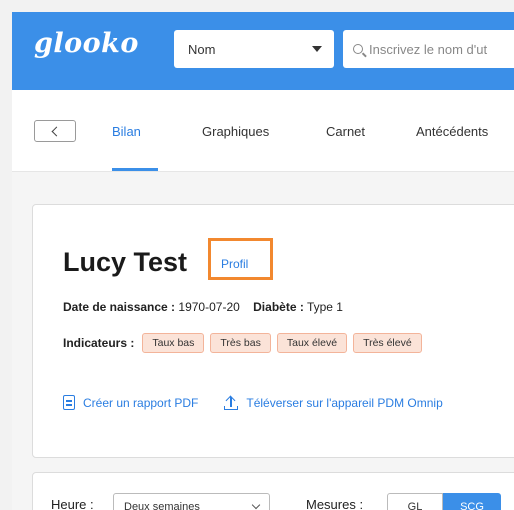  I want to click on create-pdf-link: Créer un rapport PDF, so click(140, 403).